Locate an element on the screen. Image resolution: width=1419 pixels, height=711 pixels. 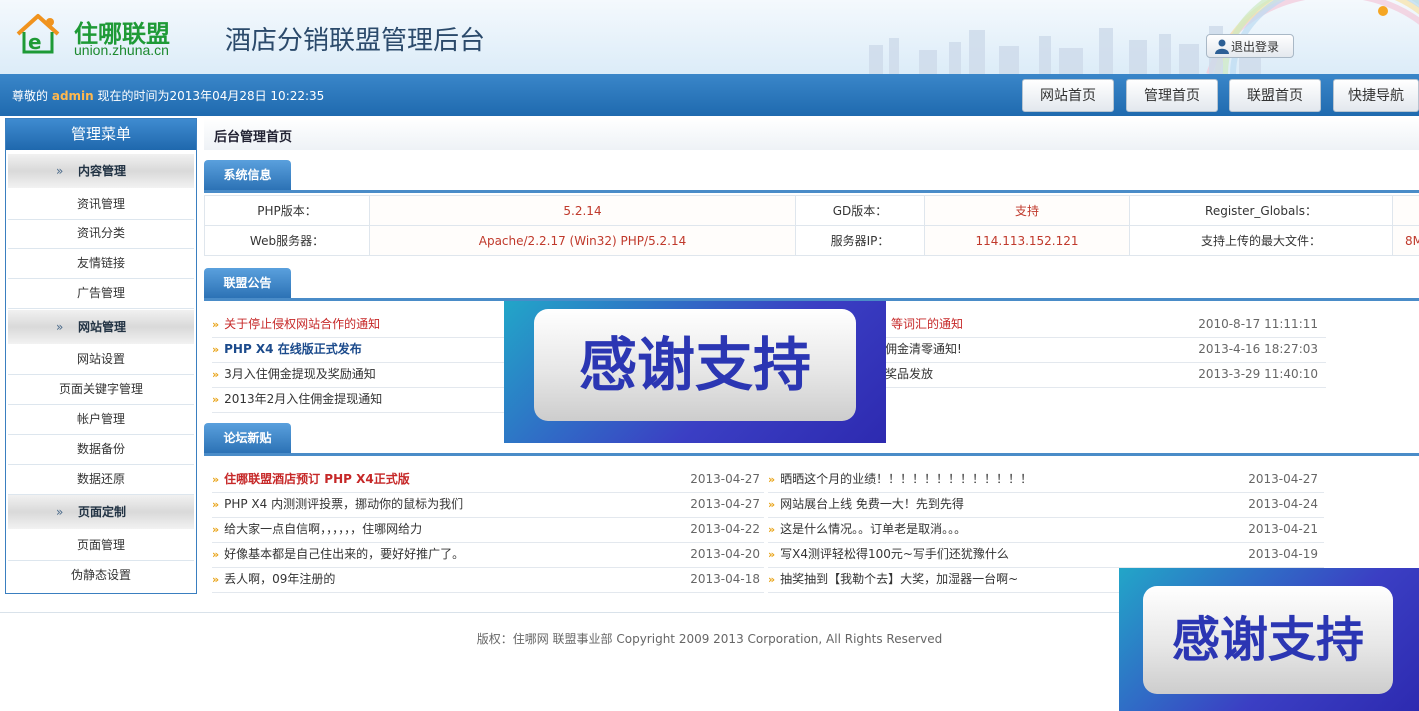
sidebar-item-backup: 数据备份 is located at coordinates (101, 450).